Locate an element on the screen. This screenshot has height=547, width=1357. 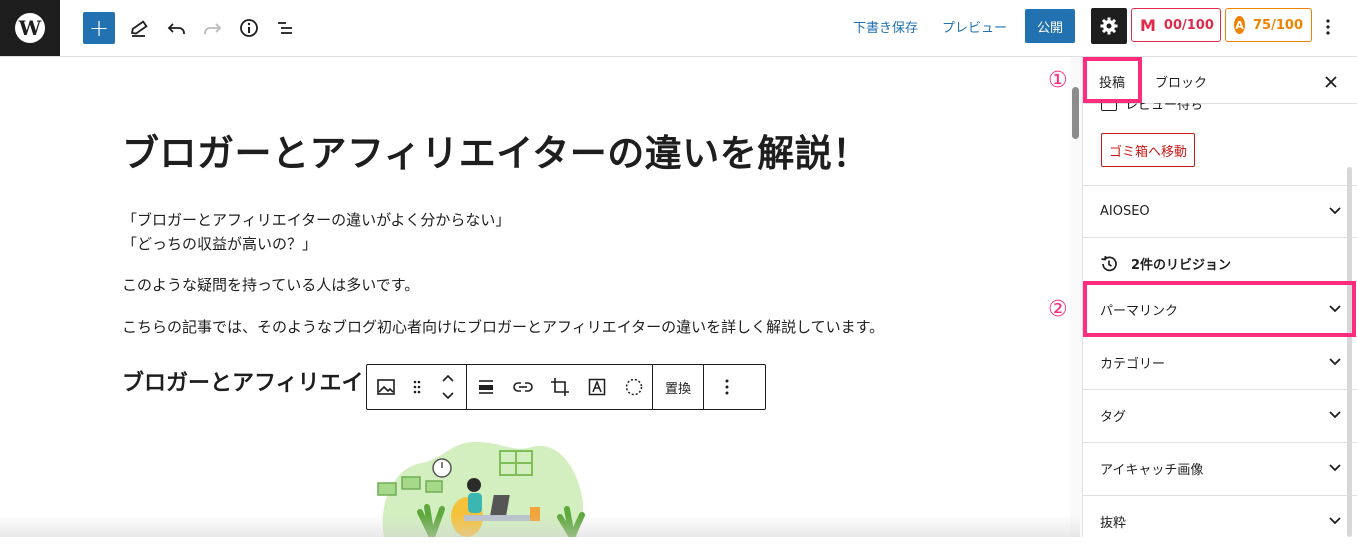
block-toolbar: 置換 is located at coordinates (566, 387).